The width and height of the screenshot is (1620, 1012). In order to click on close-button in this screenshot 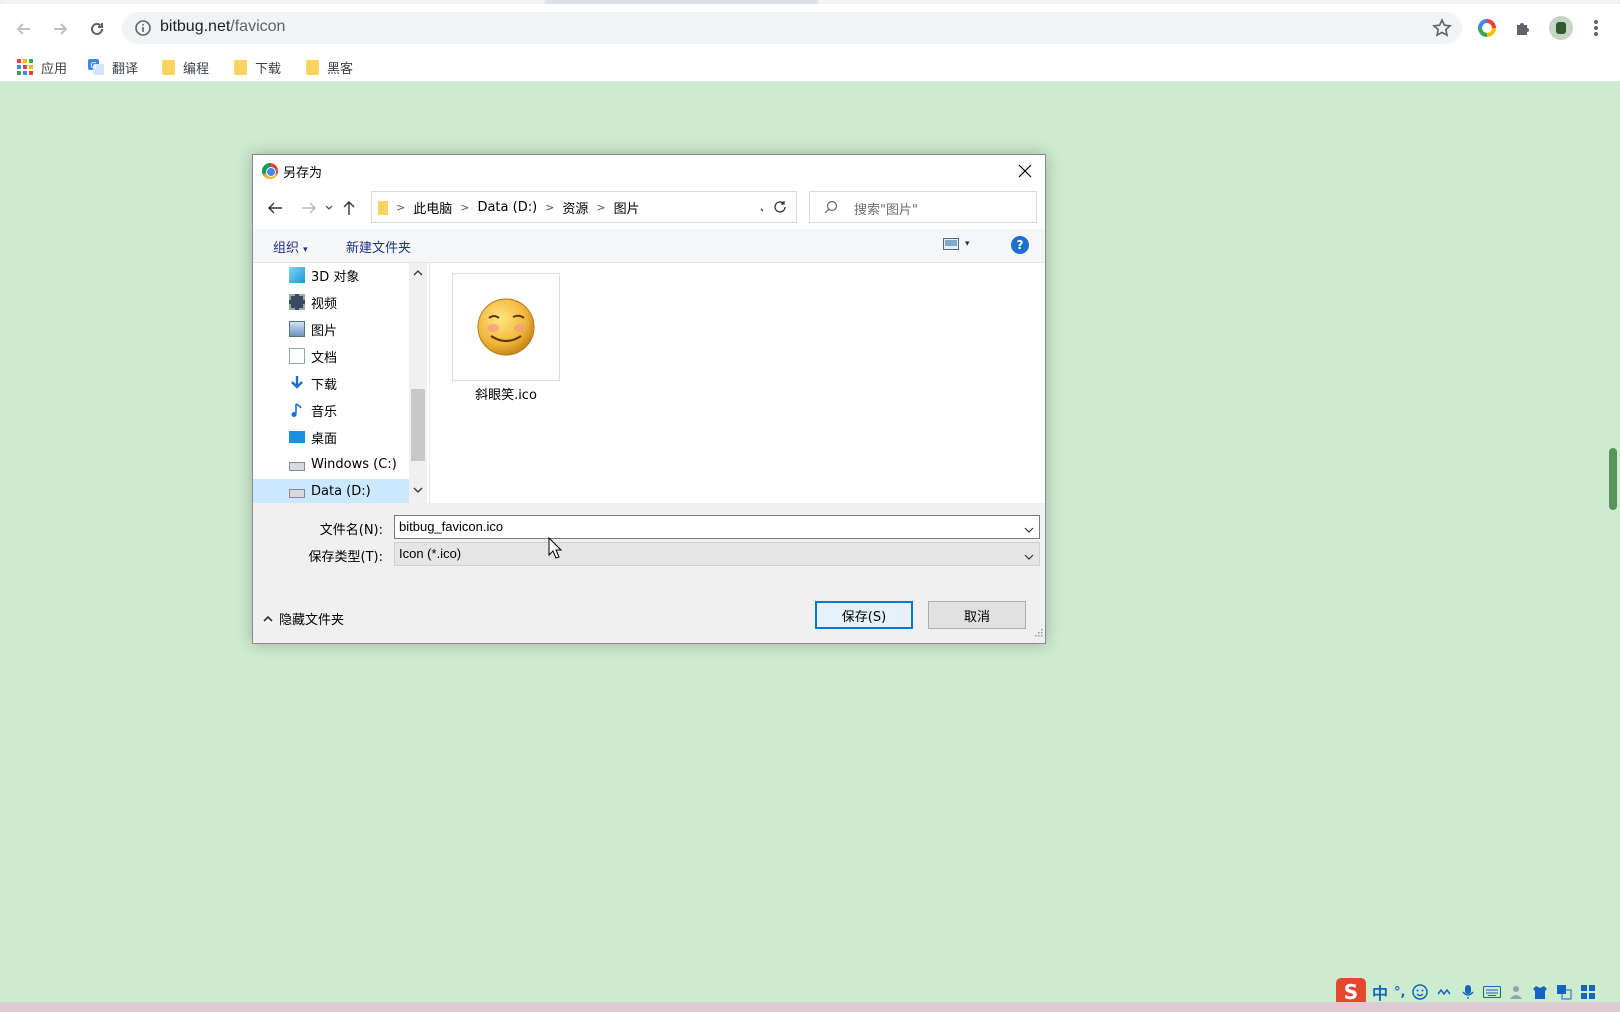, I will do `click(1025, 171)`.